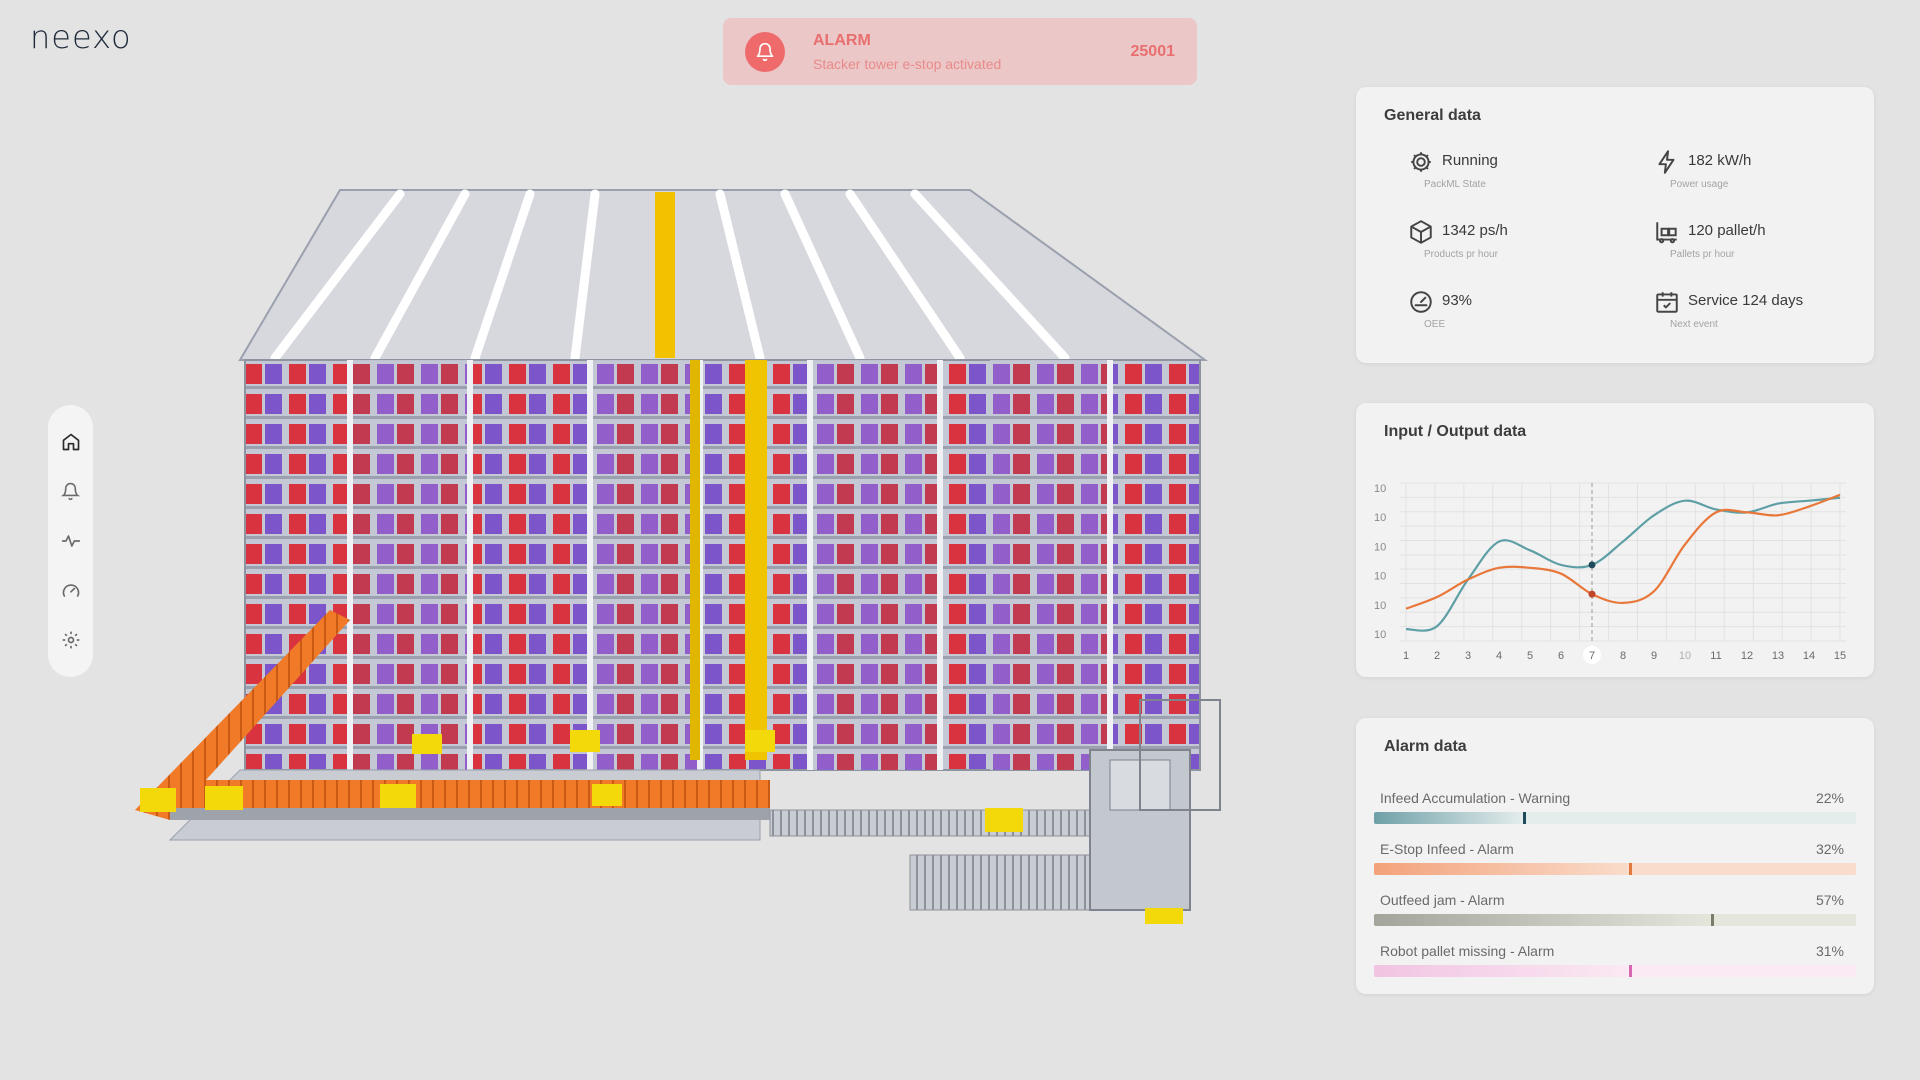 The height and width of the screenshot is (1080, 1920). I want to click on stat-value: 120 pallet/h, so click(1727, 230).